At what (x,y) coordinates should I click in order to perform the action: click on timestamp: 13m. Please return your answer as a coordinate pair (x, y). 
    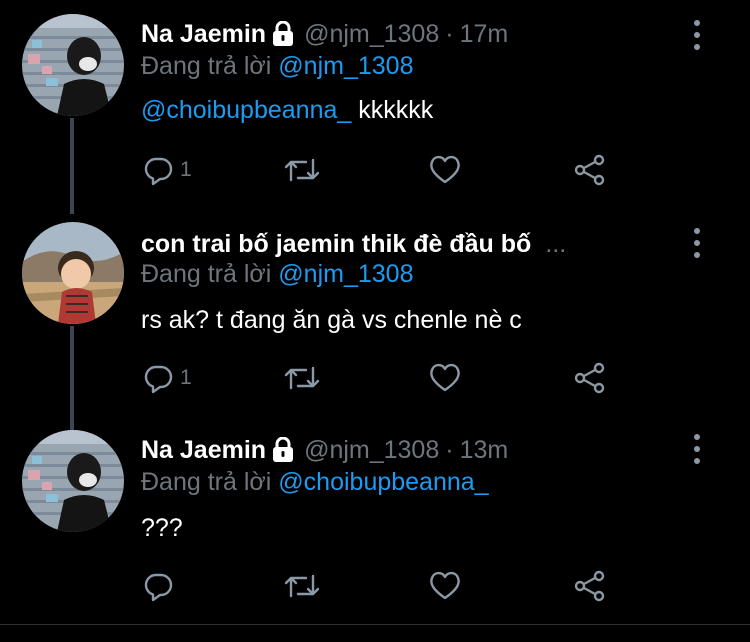
    Looking at the image, I should click on (484, 450).